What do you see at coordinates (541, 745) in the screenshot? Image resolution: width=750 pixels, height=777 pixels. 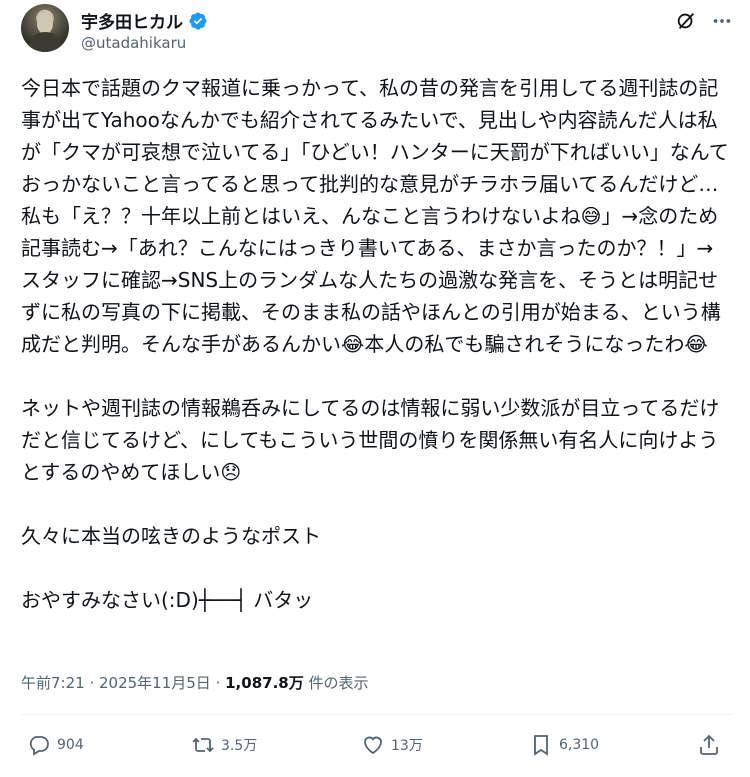 I see `bookmark-icon` at bounding box center [541, 745].